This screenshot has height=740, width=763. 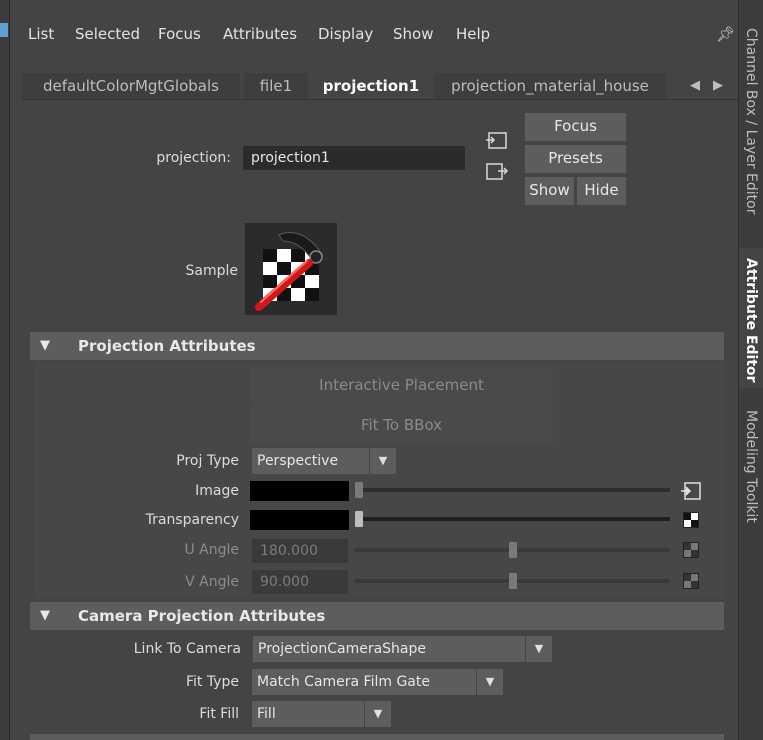 What do you see at coordinates (179, 34) in the screenshot?
I see `menu-focus: Focus` at bounding box center [179, 34].